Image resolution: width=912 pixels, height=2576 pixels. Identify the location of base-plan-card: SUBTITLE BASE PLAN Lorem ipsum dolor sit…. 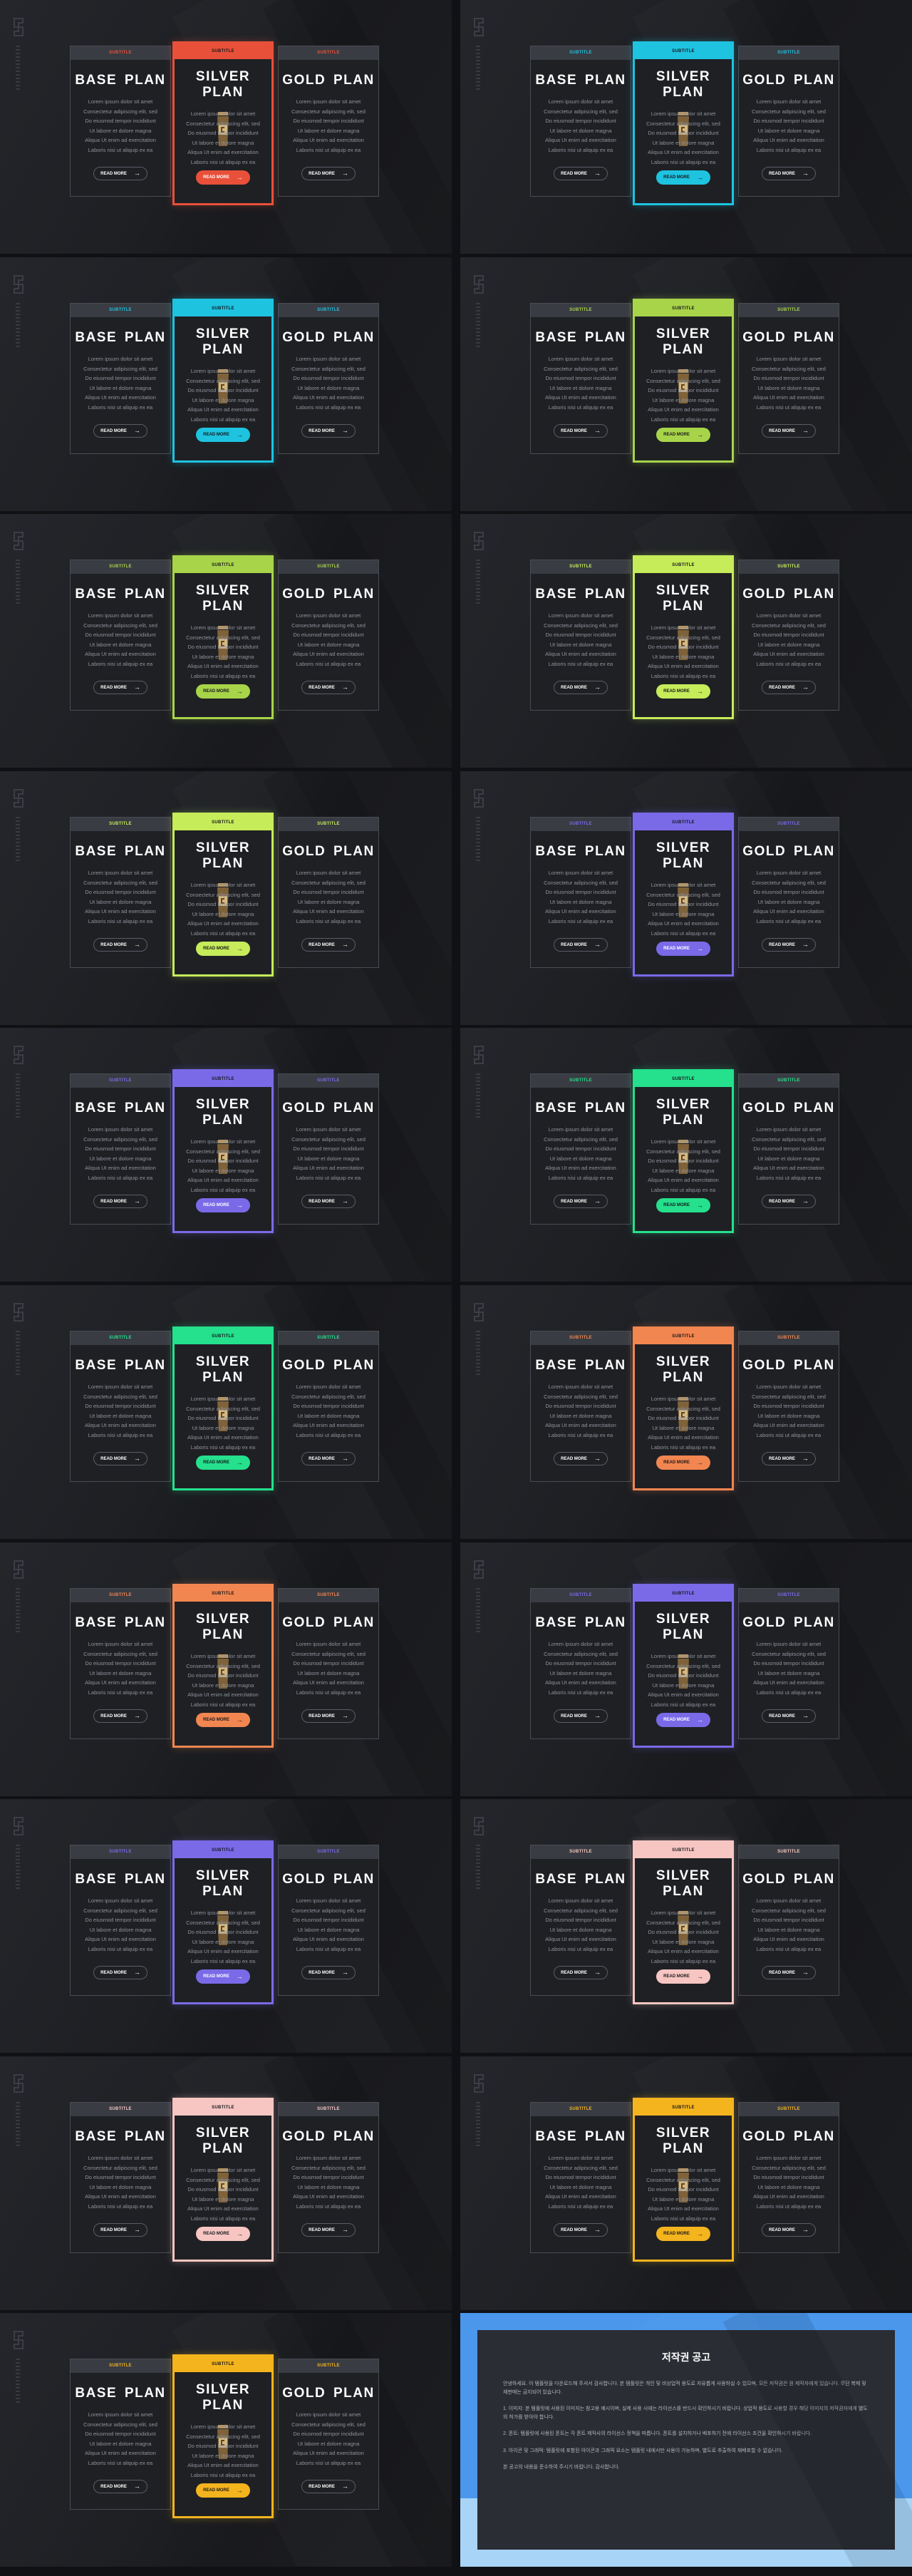
(580, 1663).